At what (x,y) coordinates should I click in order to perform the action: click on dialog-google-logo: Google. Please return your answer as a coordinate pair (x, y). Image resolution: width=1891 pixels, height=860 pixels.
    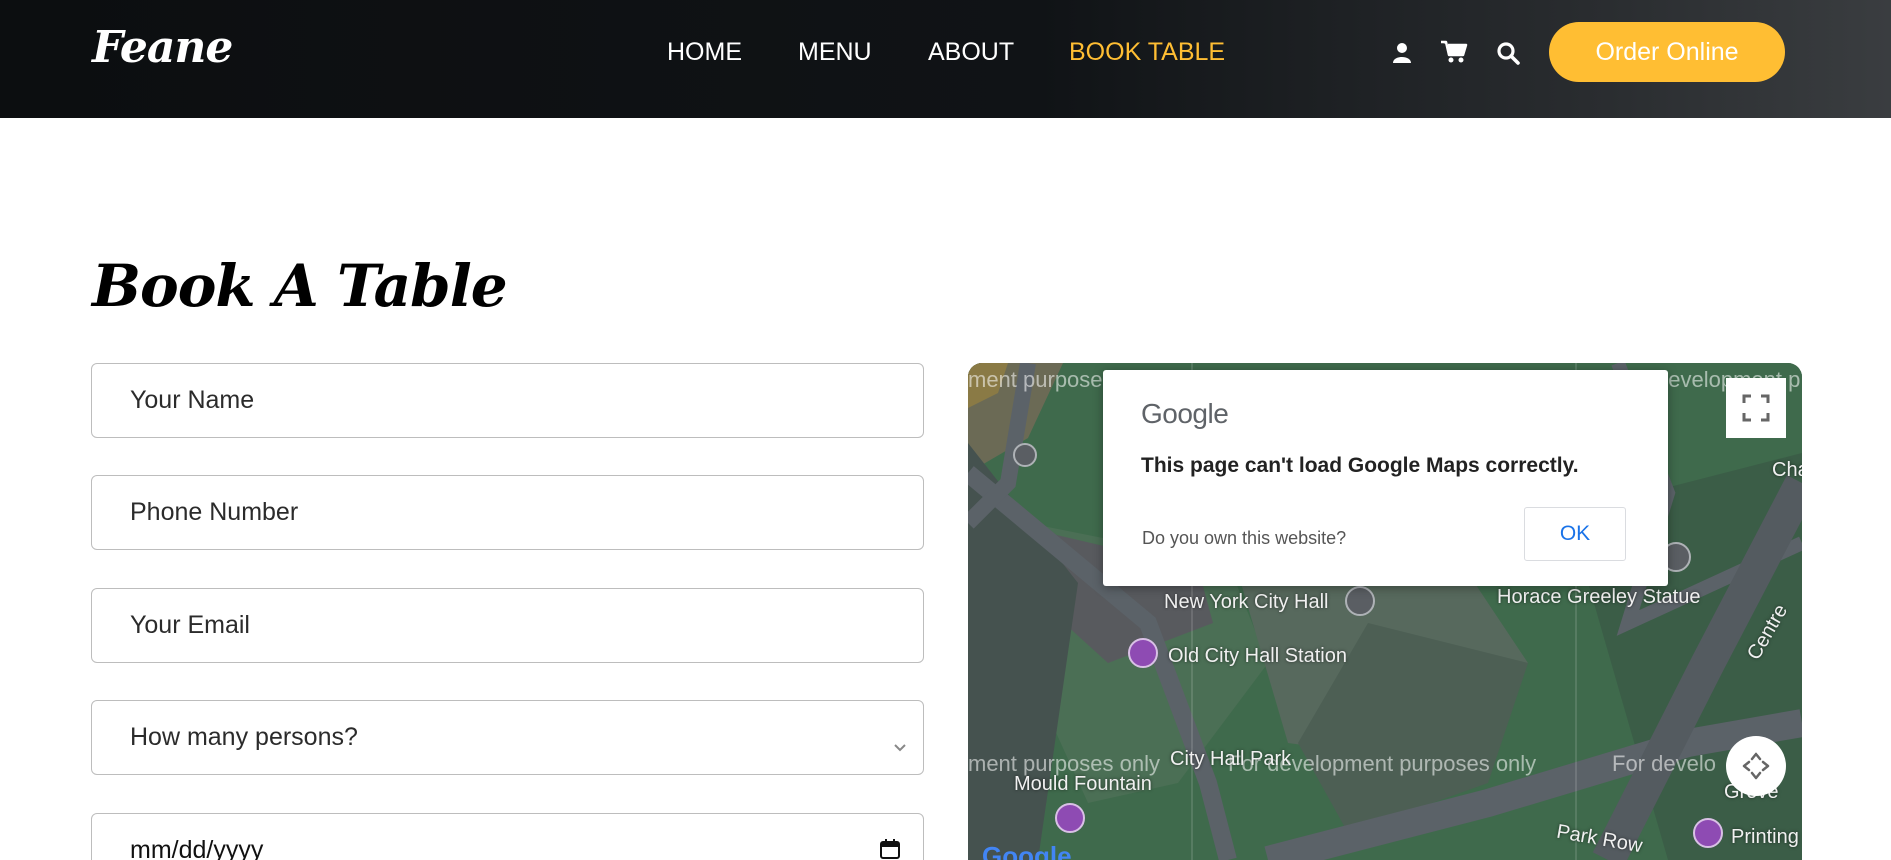
    Looking at the image, I should click on (1185, 413).